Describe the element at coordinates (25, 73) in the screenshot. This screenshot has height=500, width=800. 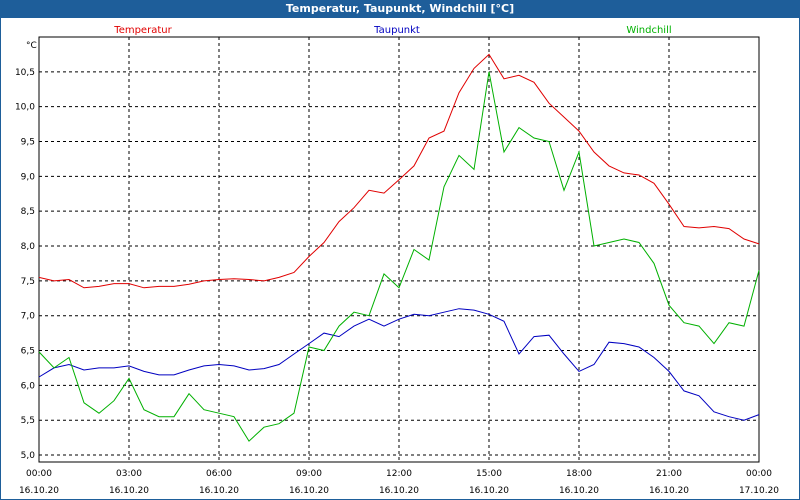
I see `y-tick-label: 10,5` at that location.